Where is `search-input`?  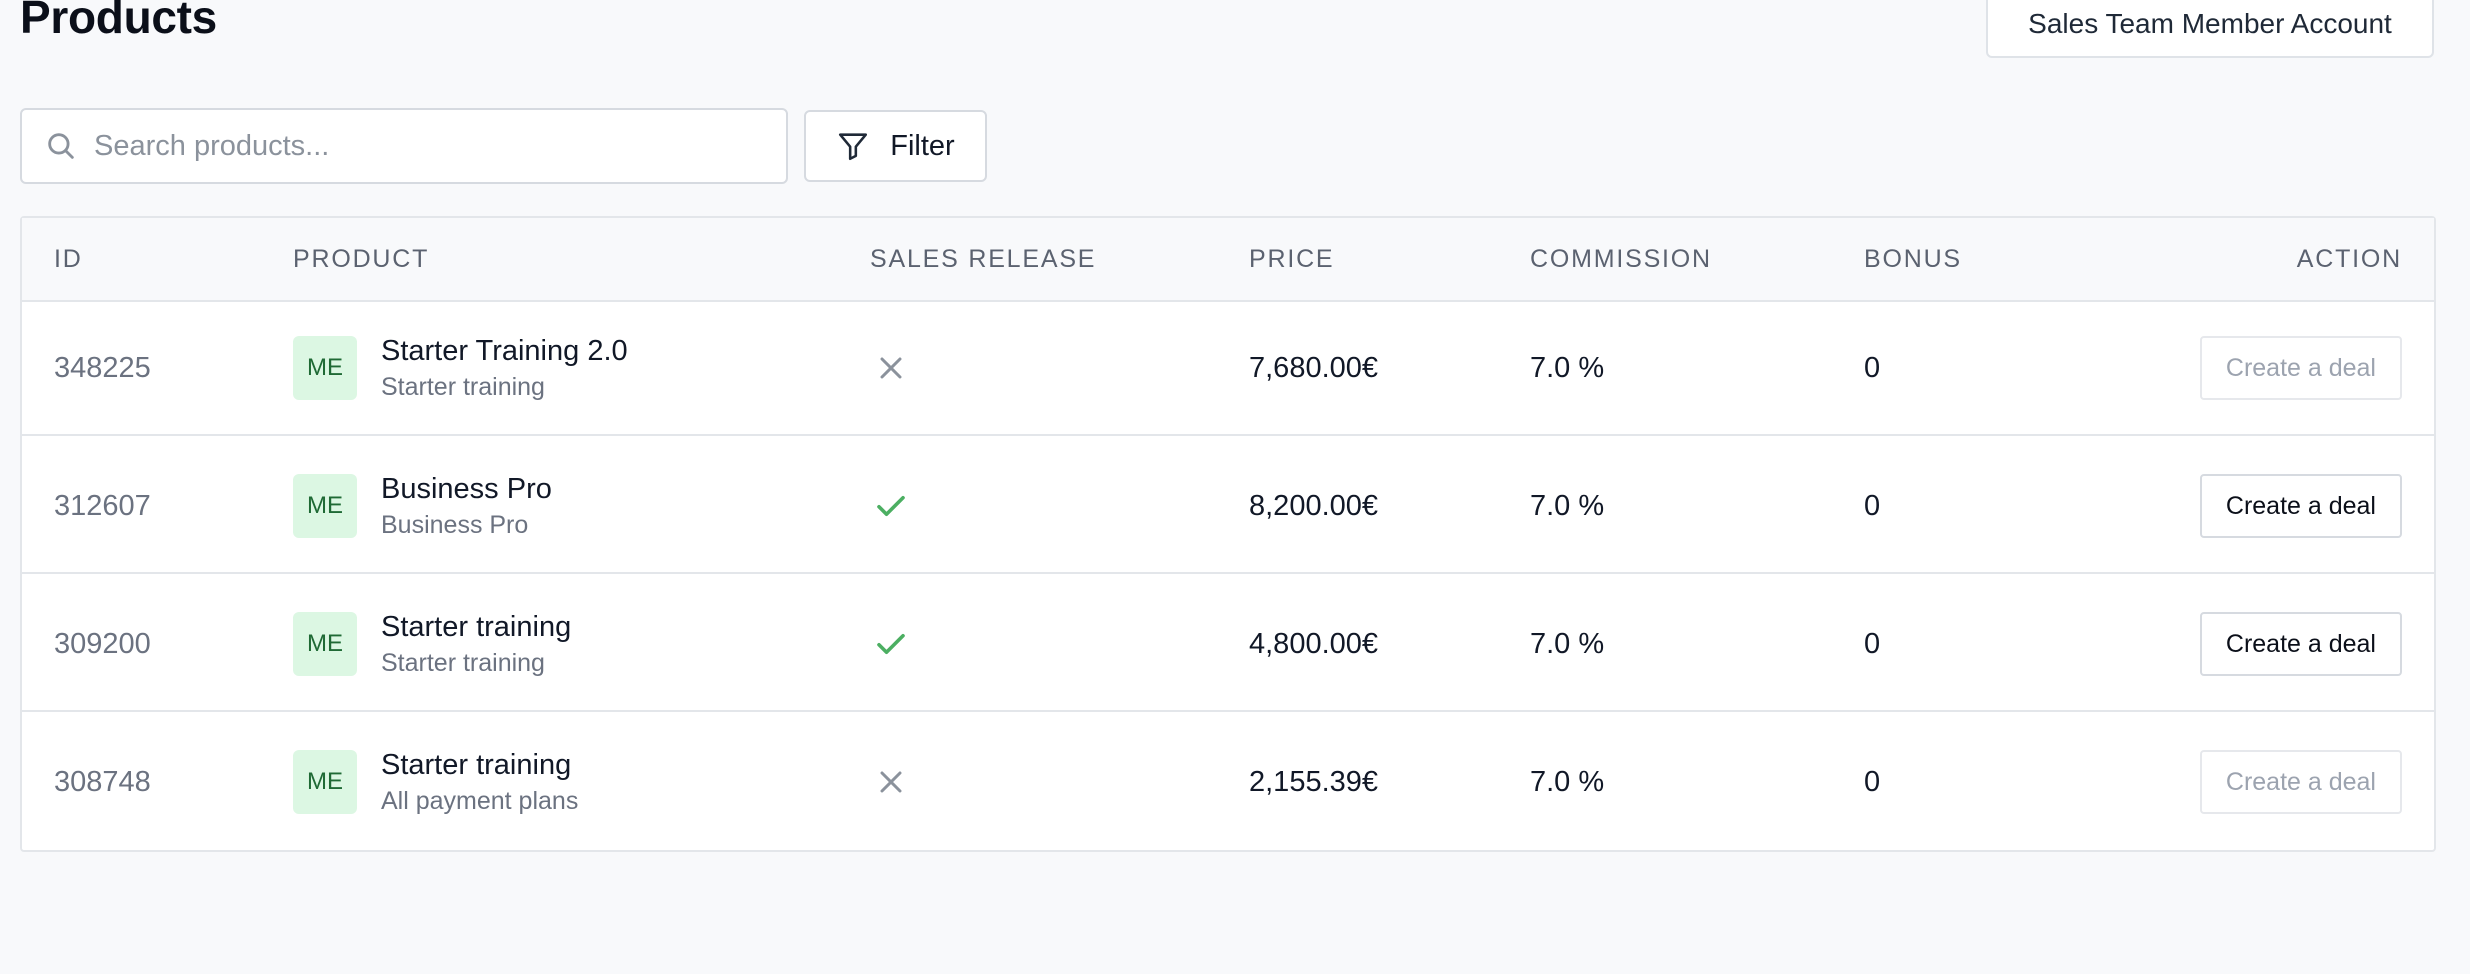
search-input is located at coordinates (414, 146).